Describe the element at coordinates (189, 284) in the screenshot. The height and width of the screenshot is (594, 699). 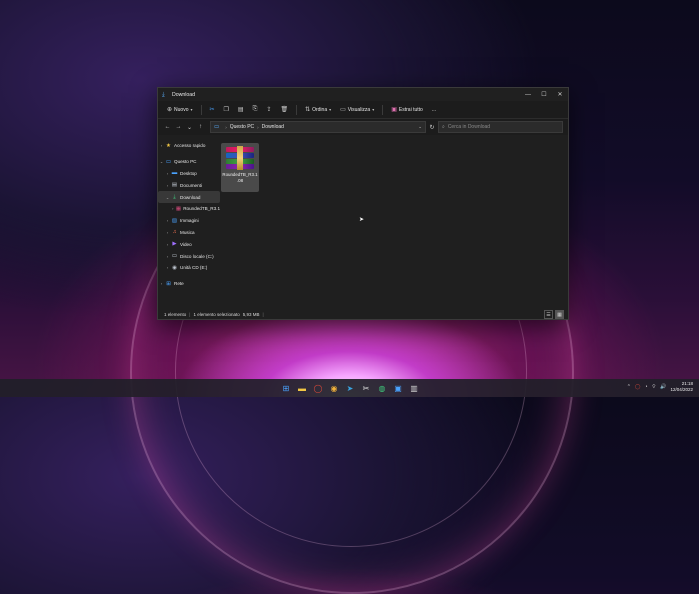
I see `sidebar-item-network: › ⊞ Rete` at that location.